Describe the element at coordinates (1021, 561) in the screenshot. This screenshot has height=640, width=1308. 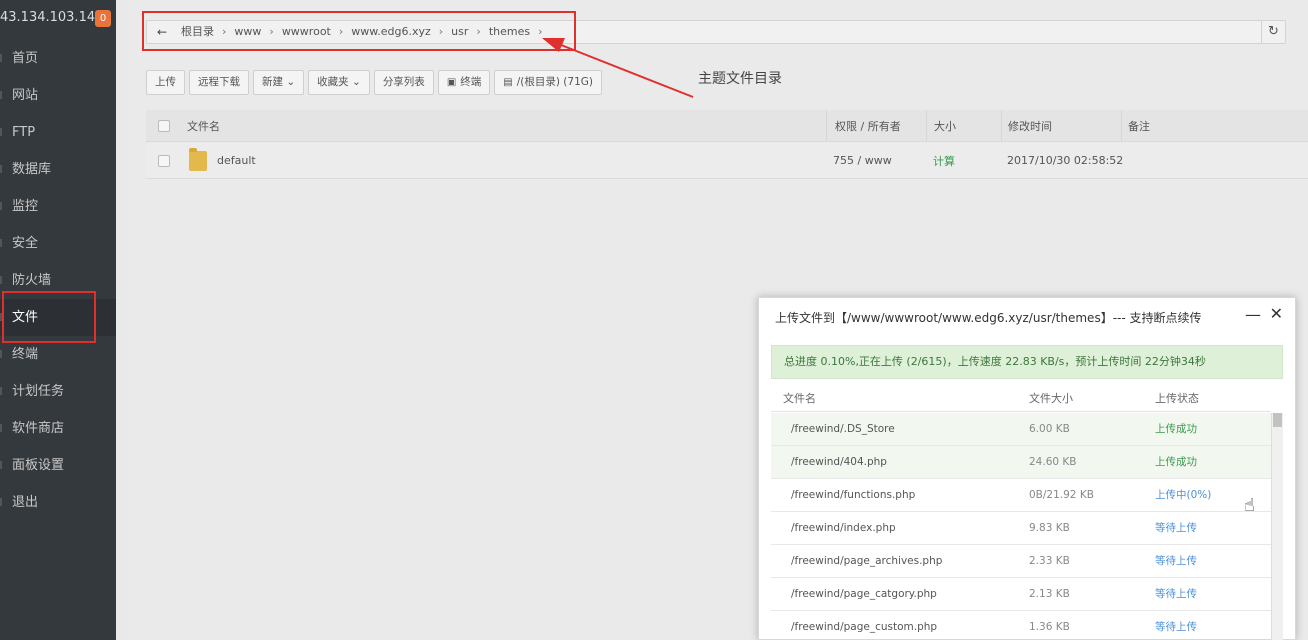
I see `list-item: /freewind/page_archives.php 2.33 KB 等待上传` at that location.